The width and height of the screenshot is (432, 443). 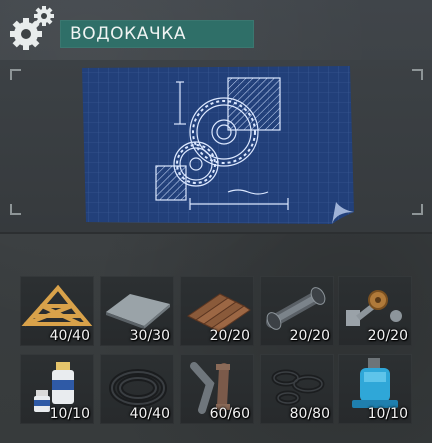 What do you see at coordinates (417, 74) in the screenshot?
I see `corner-bracket-top-right` at bounding box center [417, 74].